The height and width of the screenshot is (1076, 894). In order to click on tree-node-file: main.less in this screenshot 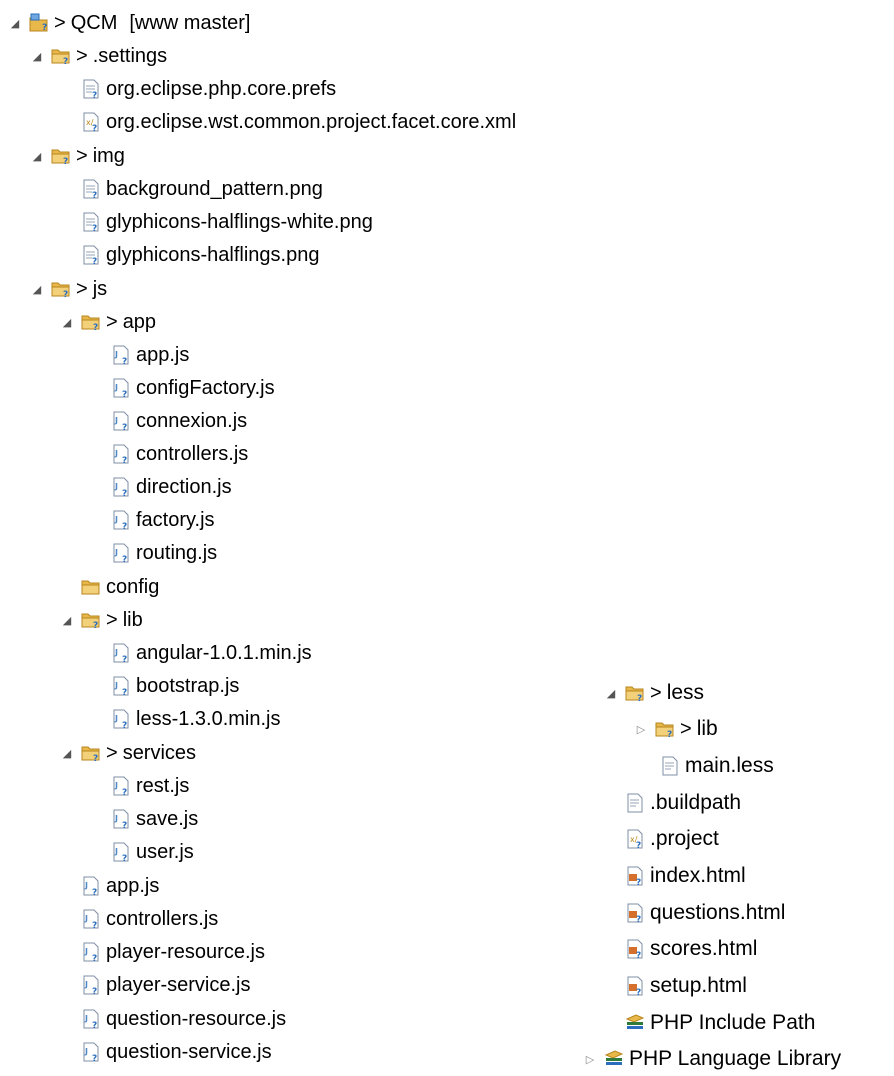, I will do `click(706, 766)`.